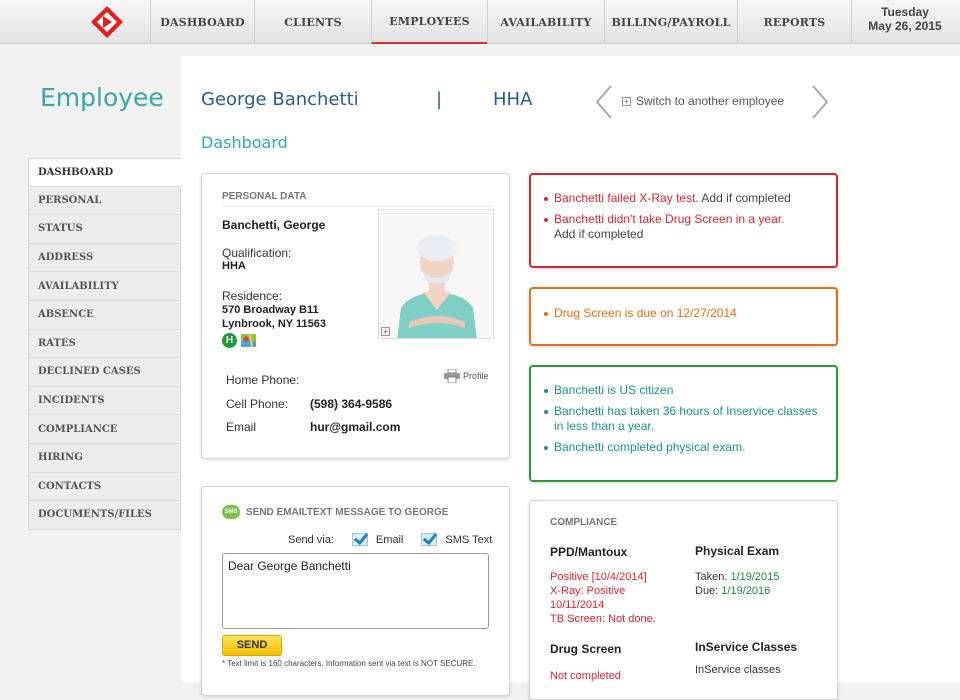  Describe the element at coordinates (585, 676) in the screenshot. I see `drug-screen-status: Not completed` at that location.